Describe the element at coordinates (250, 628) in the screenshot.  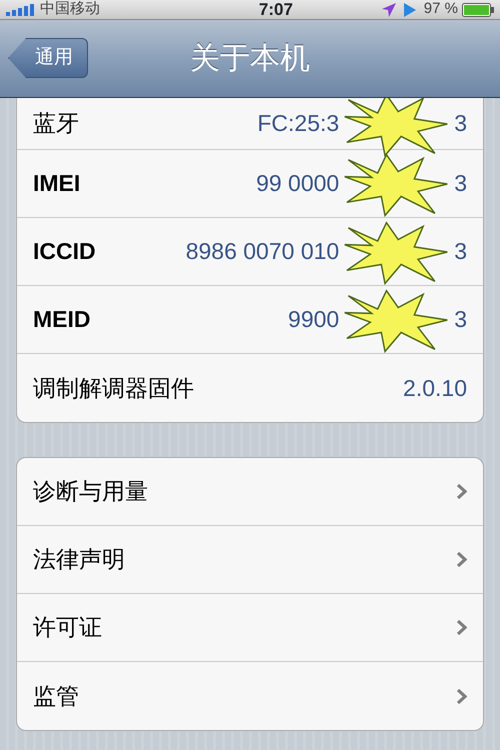
I see `settings-row: 许可证` at that location.